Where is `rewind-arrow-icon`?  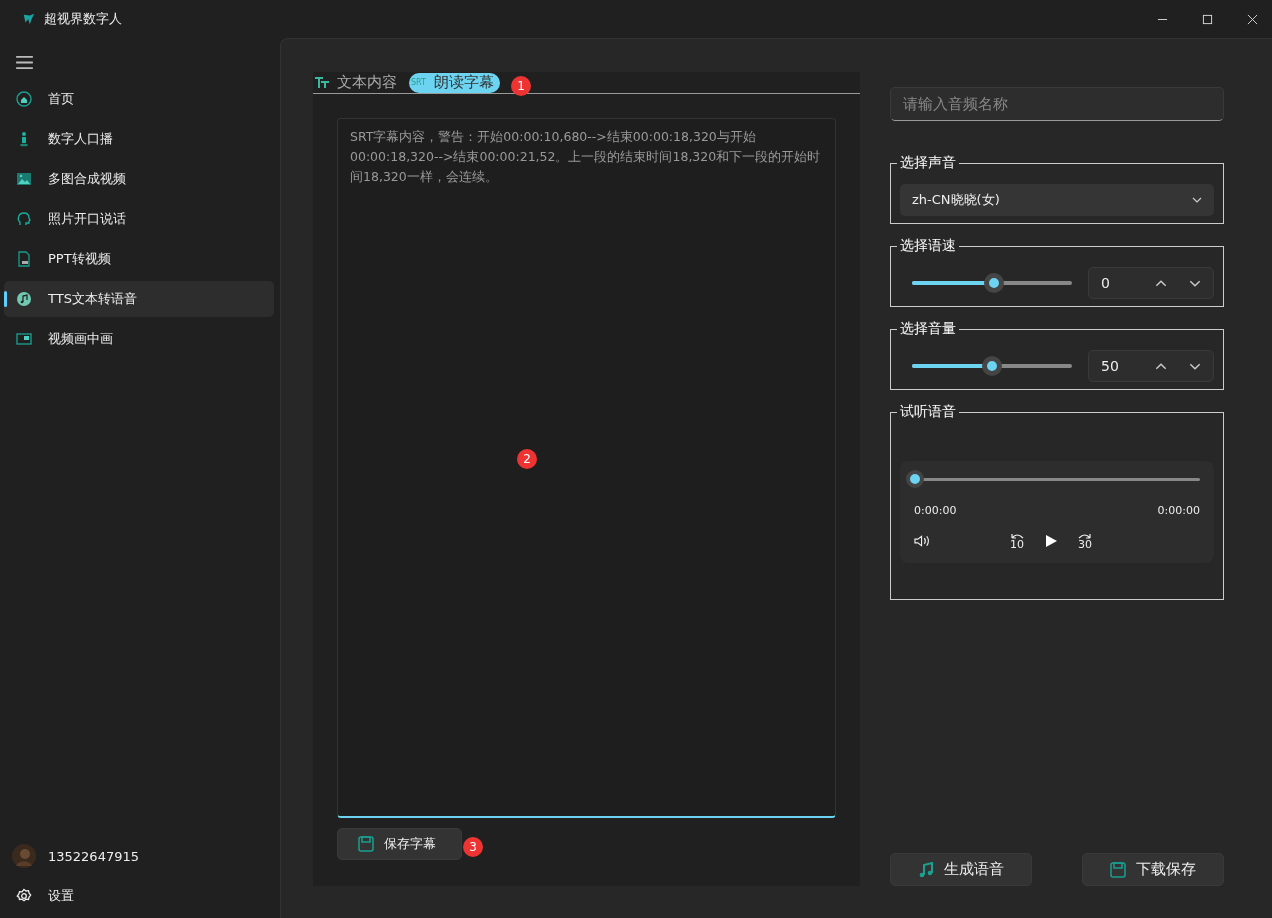 rewind-arrow-icon is located at coordinates (1017, 535).